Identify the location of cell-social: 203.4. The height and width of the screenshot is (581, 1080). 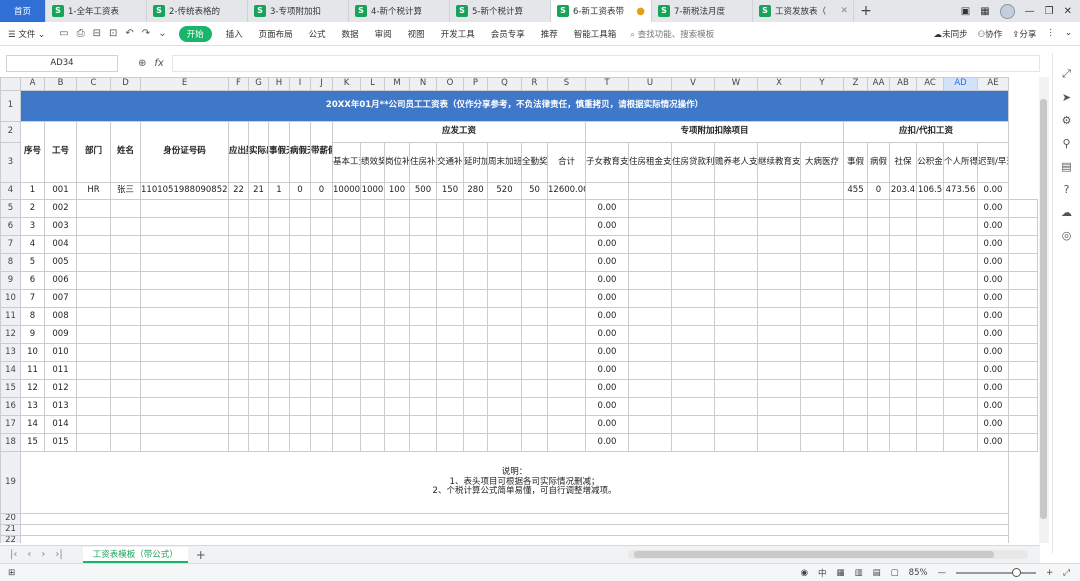
(903, 191).